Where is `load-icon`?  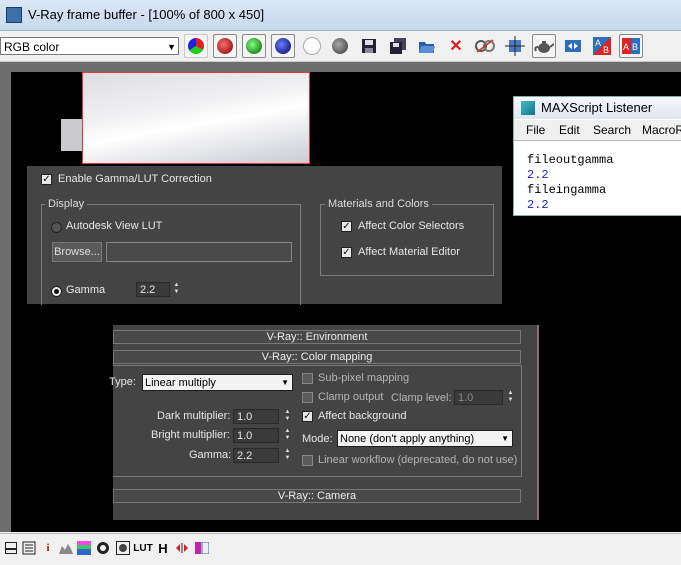
load-icon is located at coordinates (427, 47).